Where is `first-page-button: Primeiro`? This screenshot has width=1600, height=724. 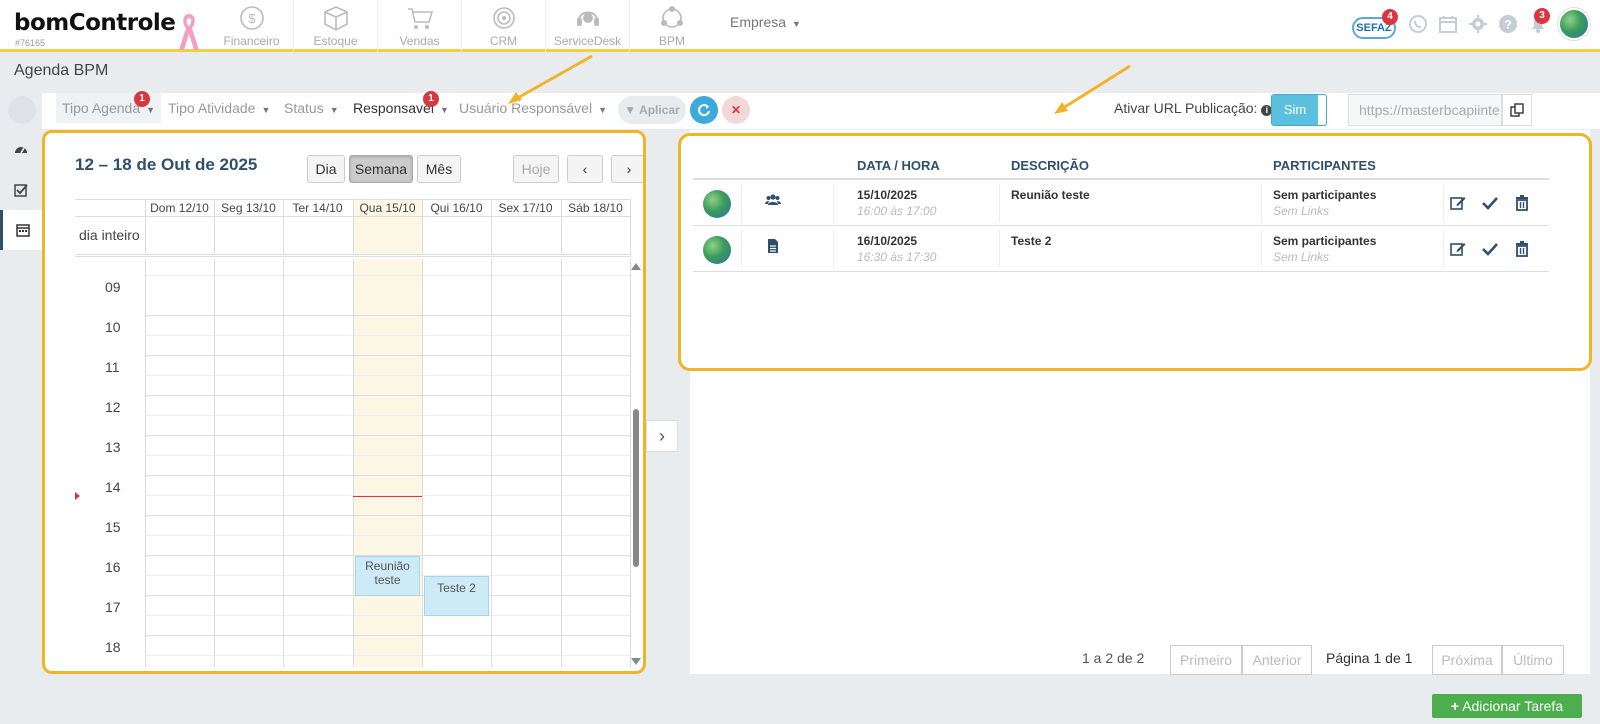 first-page-button: Primeiro is located at coordinates (1206, 660).